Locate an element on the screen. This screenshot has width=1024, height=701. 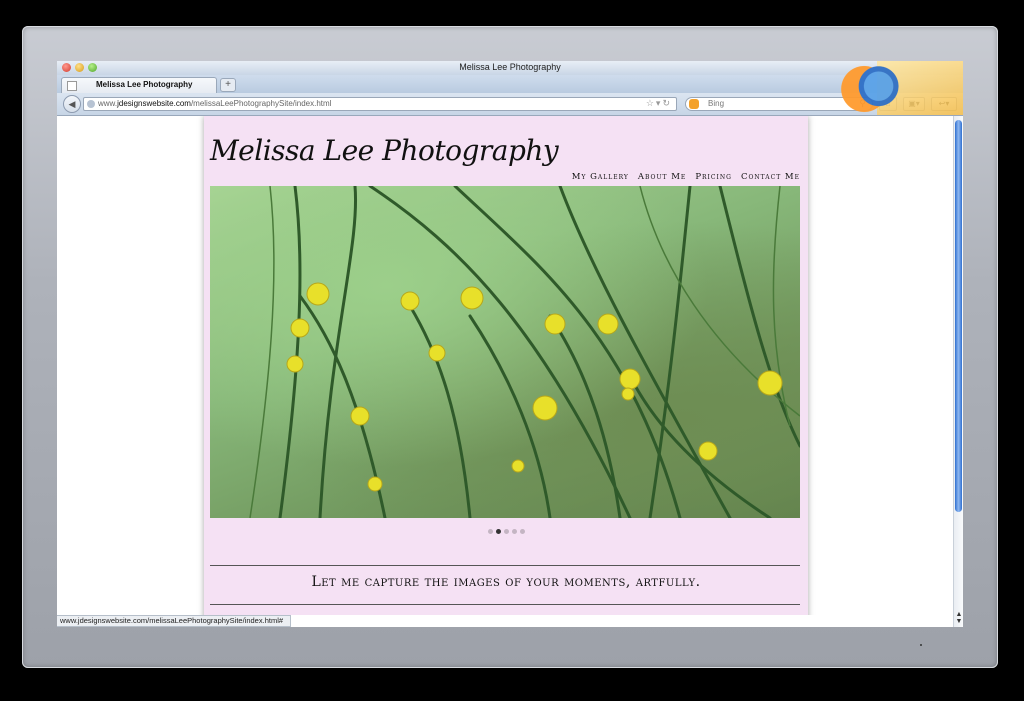
slideshow-pager is located at coordinates (506, 531).